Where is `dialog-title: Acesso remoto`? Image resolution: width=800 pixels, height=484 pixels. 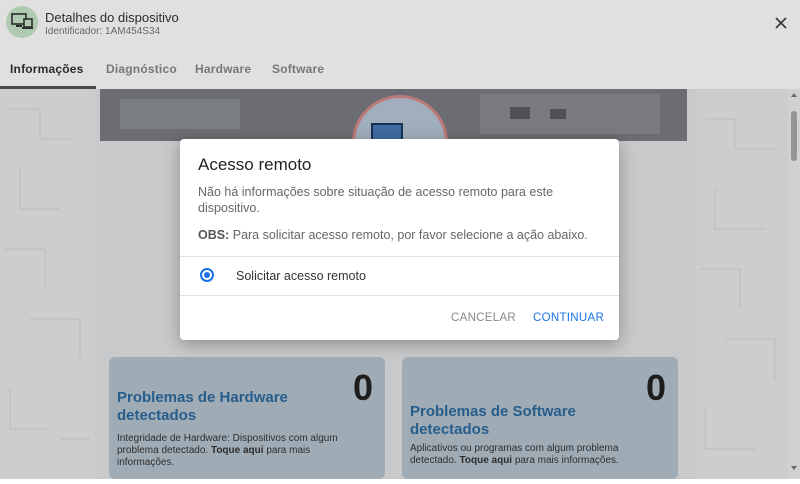 dialog-title: Acesso remoto is located at coordinates (255, 164).